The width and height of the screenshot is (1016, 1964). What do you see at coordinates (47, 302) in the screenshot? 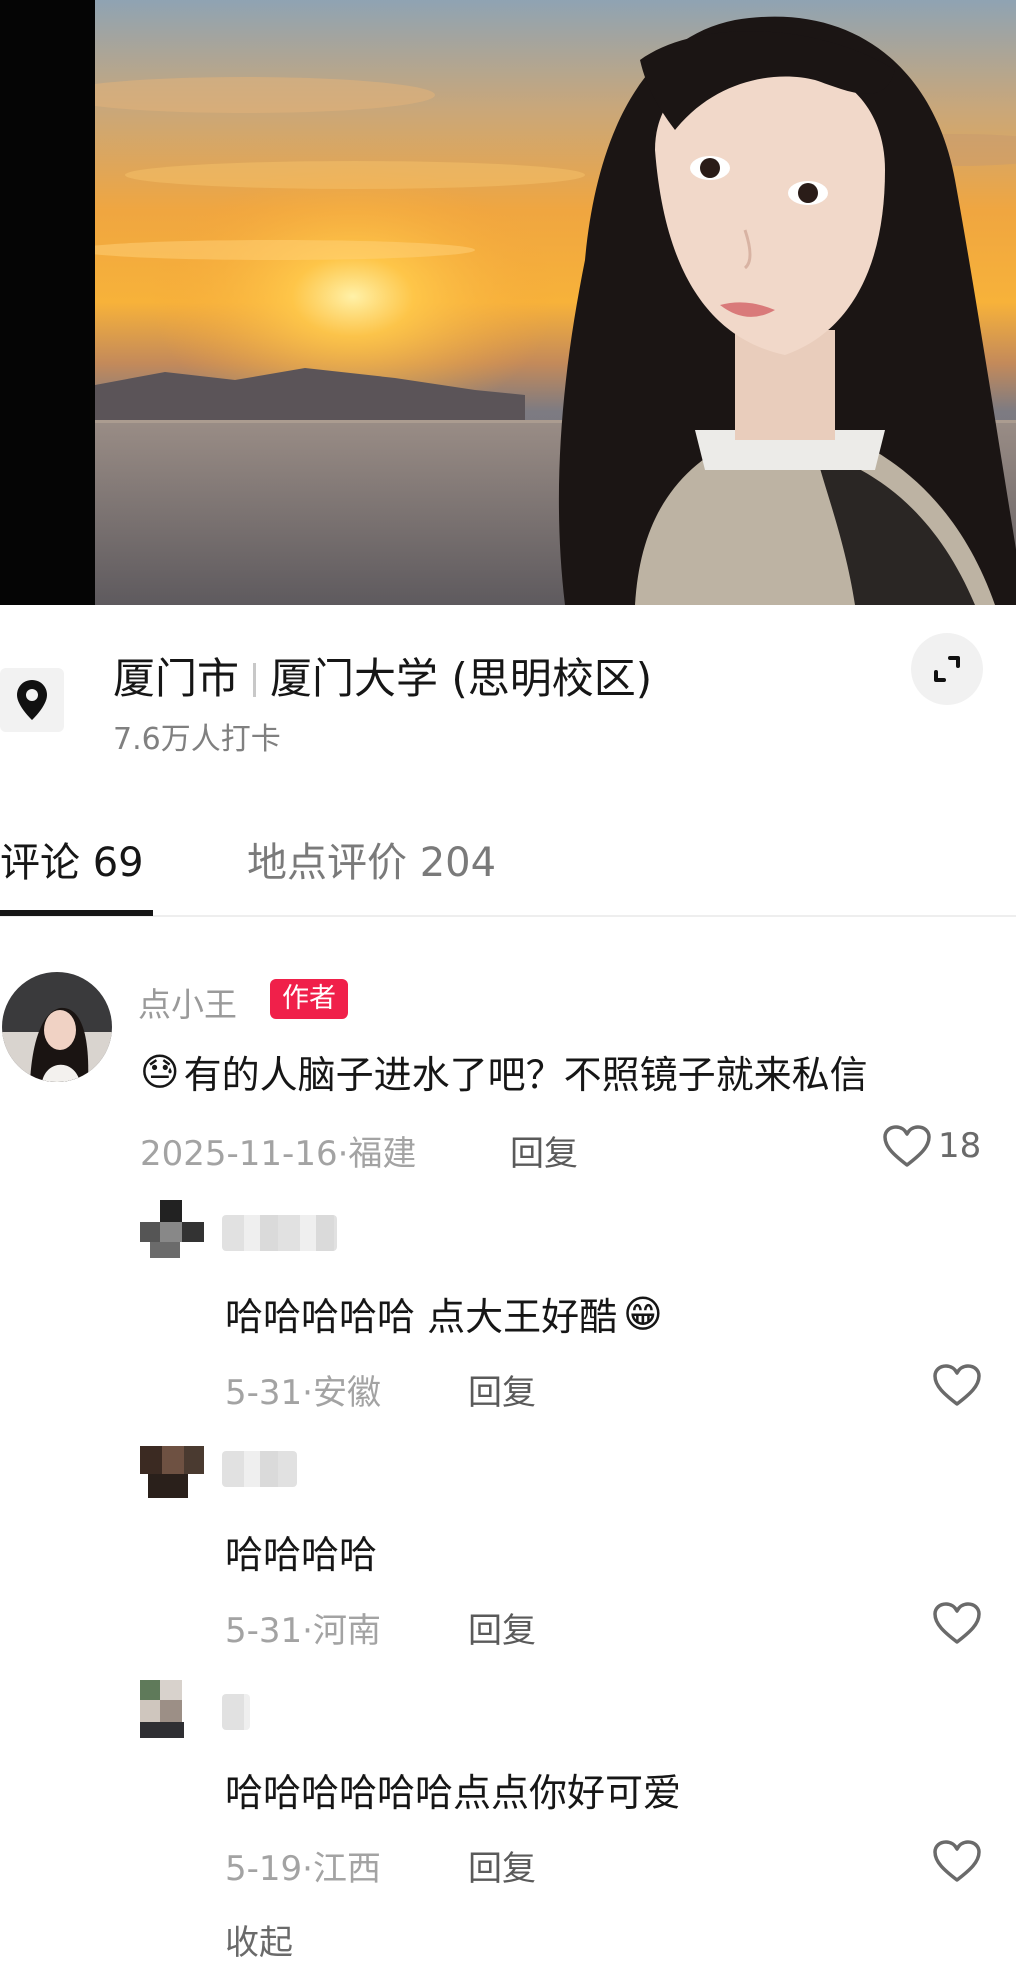
I see `photo-letterbox` at bounding box center [47, 302].